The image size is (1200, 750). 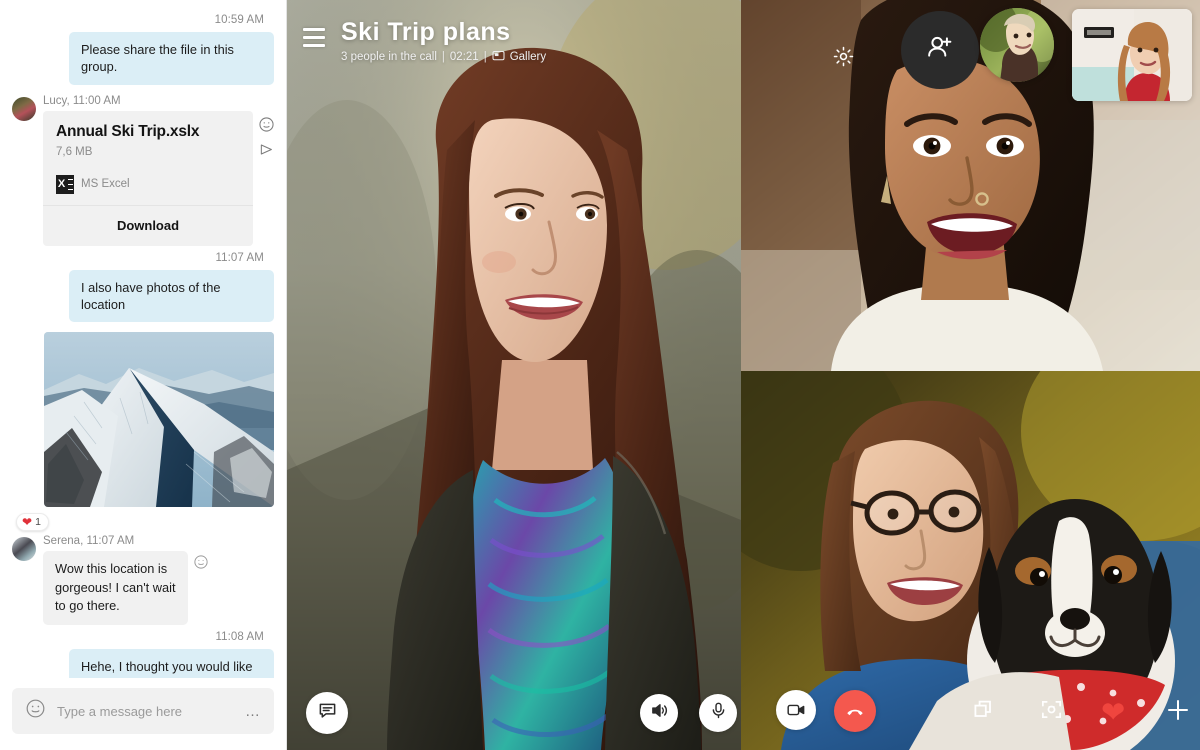 What do you see at coordinates (528, 57) in the screenshot?
I see `view-mode-label: Gallery` at bounding box center [528, 57].